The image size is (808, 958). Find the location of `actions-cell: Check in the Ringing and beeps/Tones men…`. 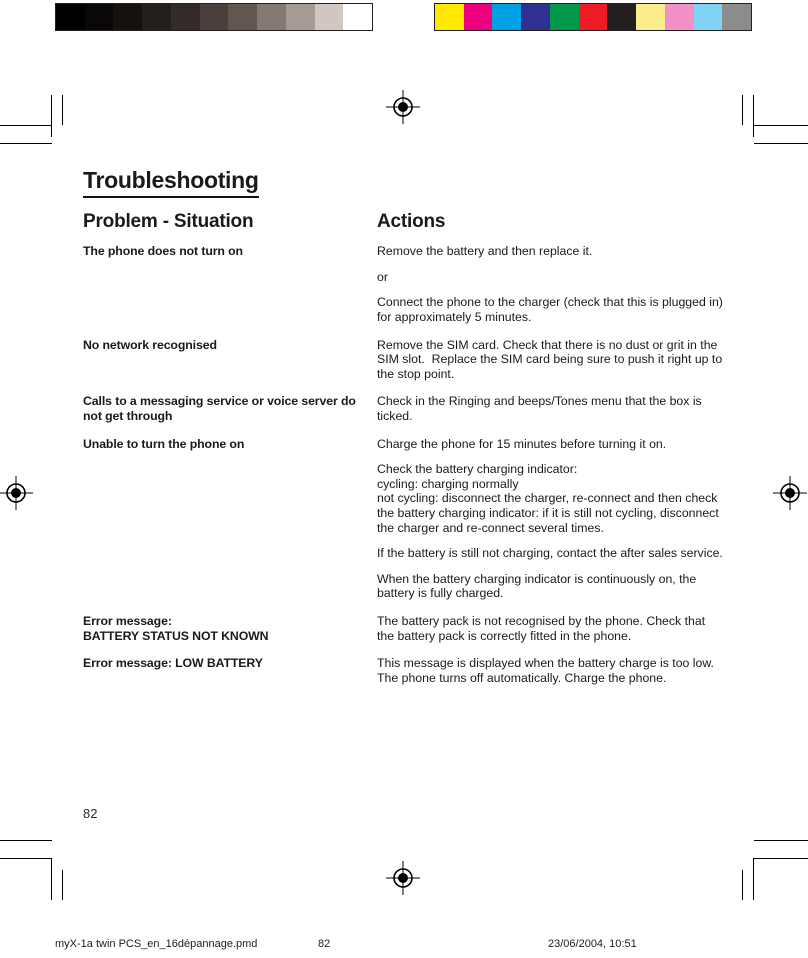

actions-cell: Check in the Ringing and beeps/Tones men… is located at coordinates (551, 415).